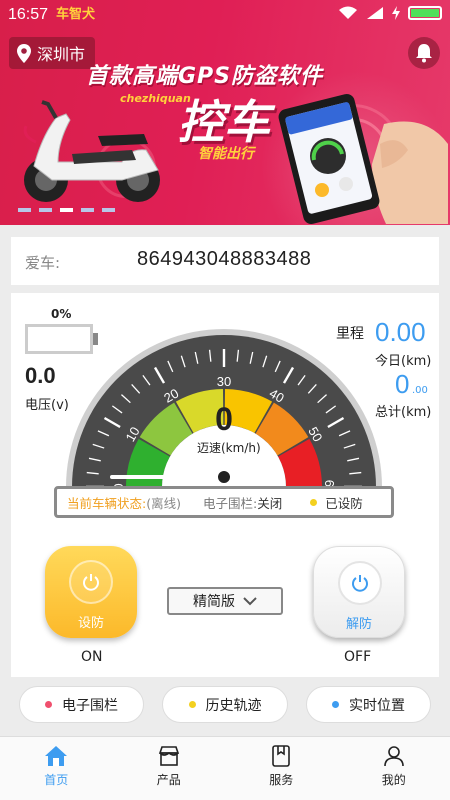 The height and width of the screenshot is (800, 450). What do you see at coordinates (393, 780) in the screenshot?
I see `tab-label: 我的` at bounding box center [393, 780].